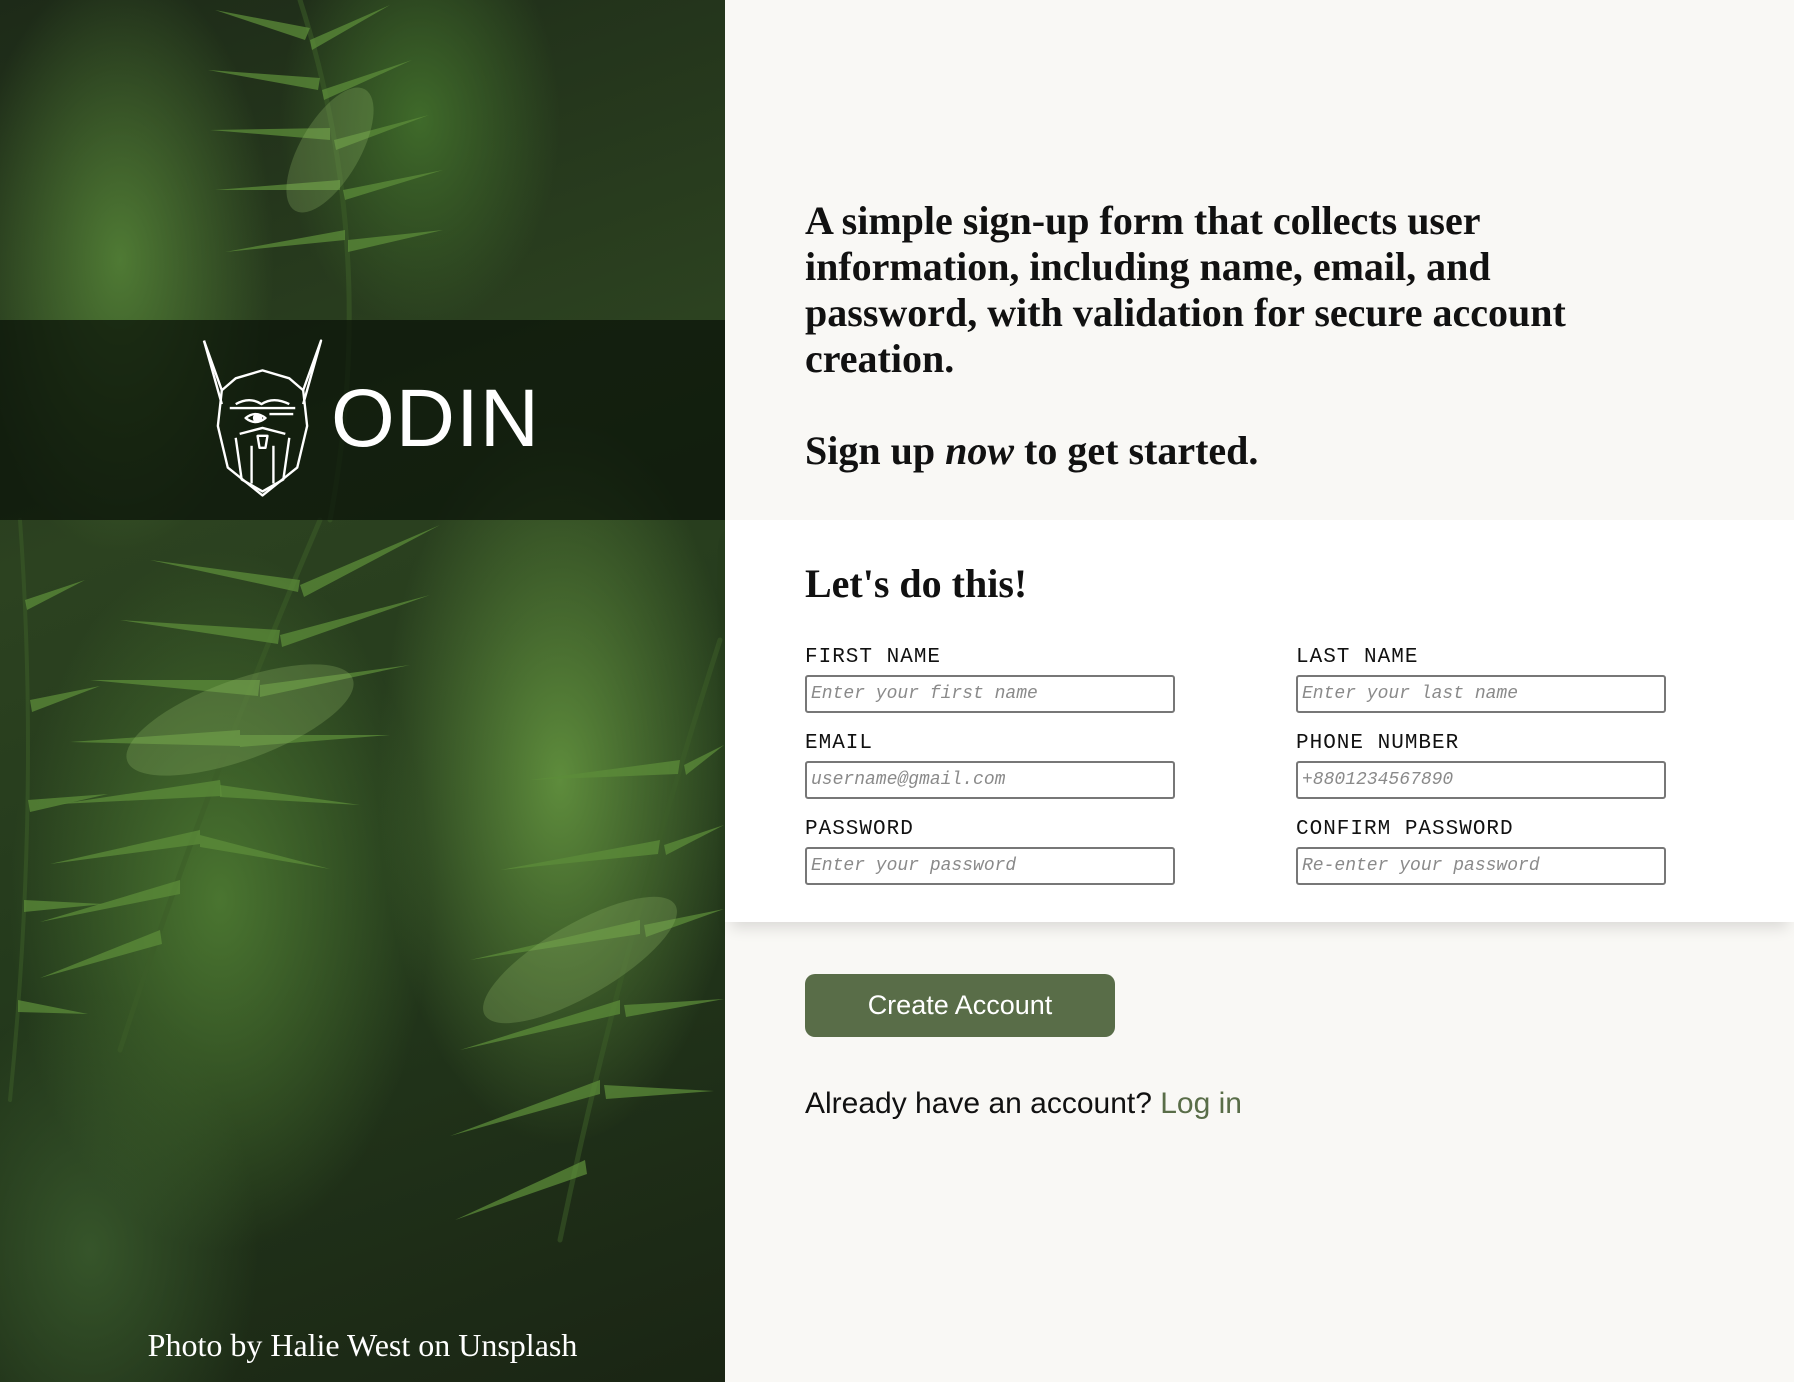 This screenshot has height=1382, width=1794. I want to click on intro-call-to-action: Sign up now to get started., so click(1031, 451).